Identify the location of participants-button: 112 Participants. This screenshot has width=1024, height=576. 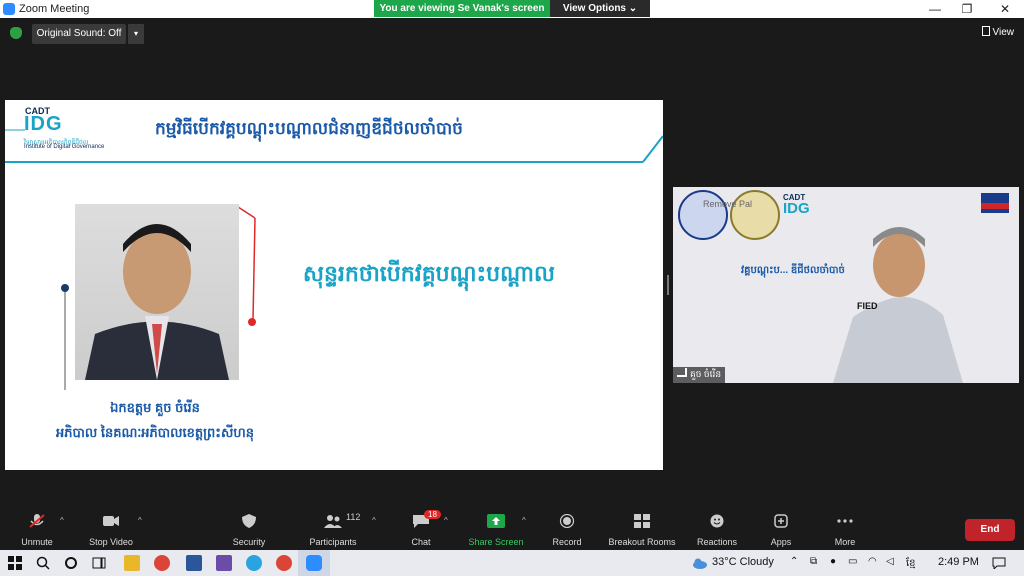
(333, 528).